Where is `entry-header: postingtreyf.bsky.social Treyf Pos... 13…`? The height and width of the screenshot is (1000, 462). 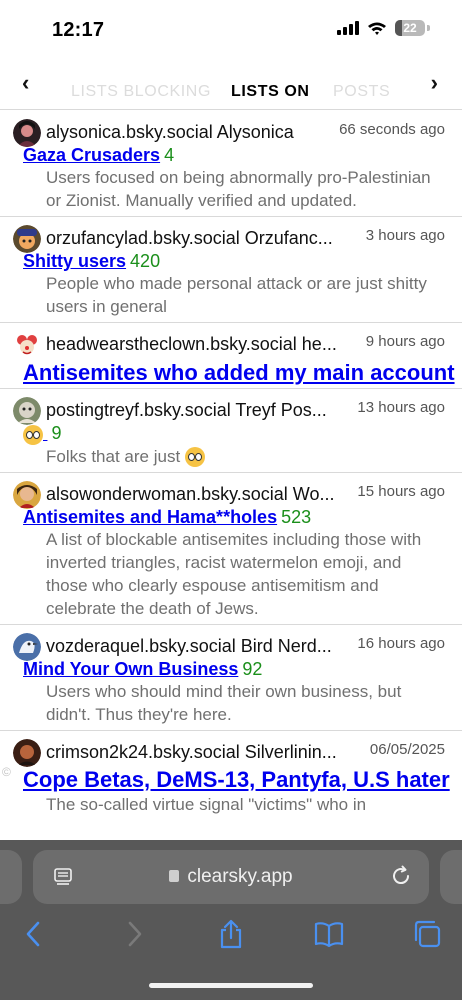
entry-header: postingtreyf.bsky.social Treyf Pos... 13… is located at coordinates (231, 410).